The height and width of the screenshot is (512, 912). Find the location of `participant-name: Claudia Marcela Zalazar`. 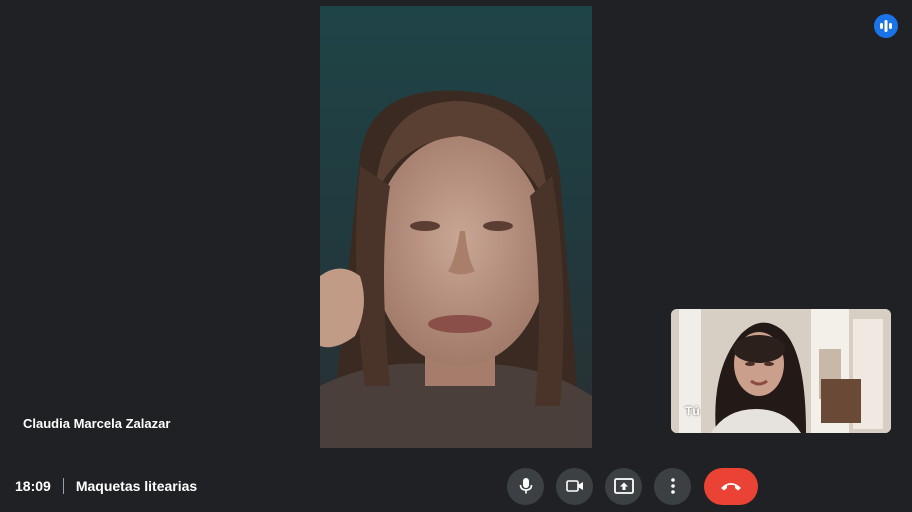

participant-name: Claudia Marcela Zalazar is located at coordinates (97, 423).